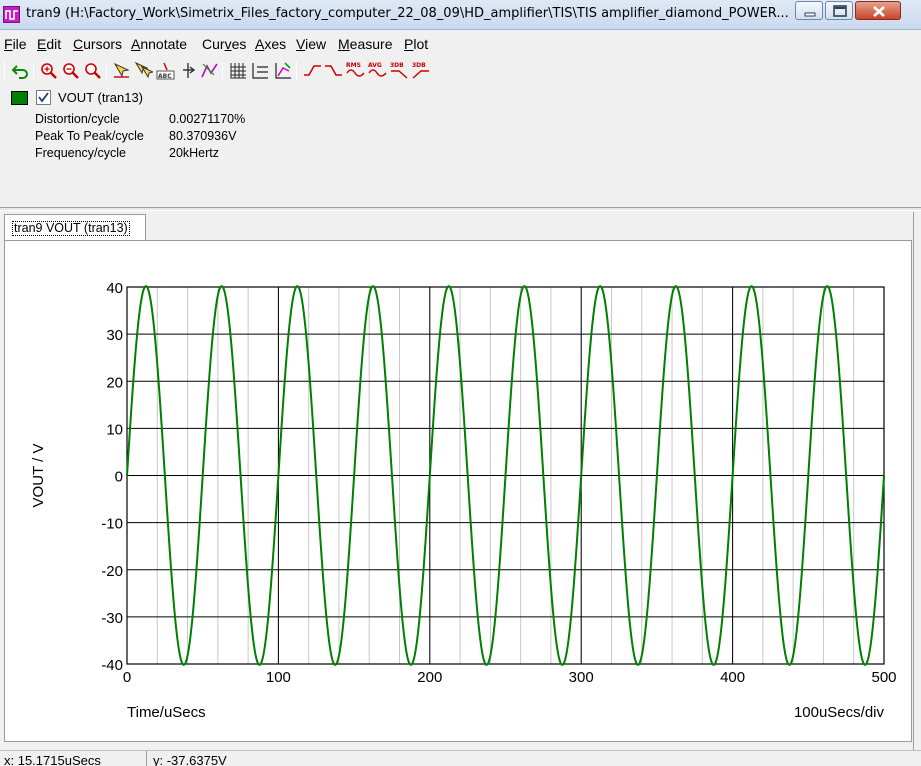  What do you see at coordinates (278, 677) in the screenshot?
I see `x-tick-label: 100` at bounding box center [278, 677].